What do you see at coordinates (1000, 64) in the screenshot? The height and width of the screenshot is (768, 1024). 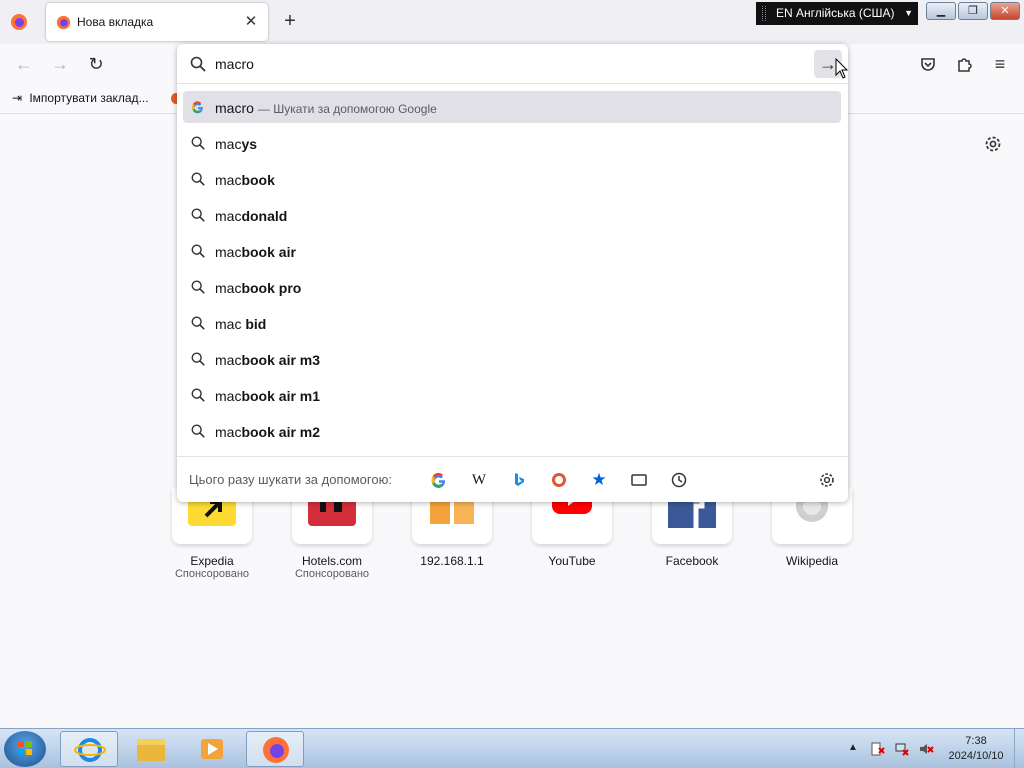 I see `menu-icon: ≡` at bounding box center [1000, 64].